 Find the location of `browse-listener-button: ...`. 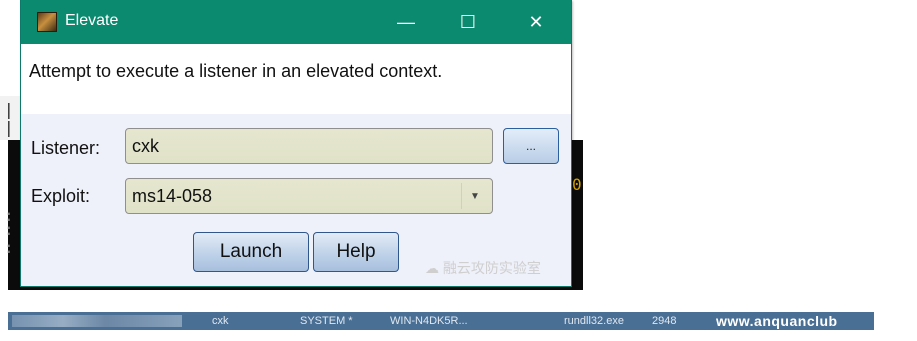

browse-listener-button: ... is located at coordinates (531, 146).